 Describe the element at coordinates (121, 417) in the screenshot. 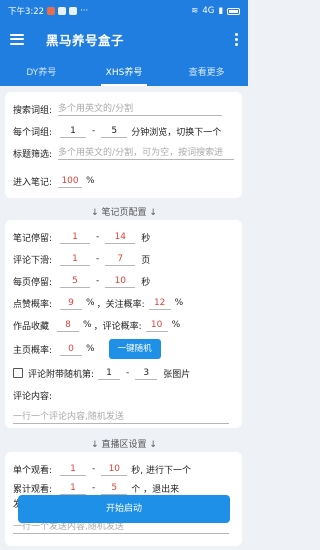

I see `comment-content-input: 一行一个评论内容,随机发送` at that location.